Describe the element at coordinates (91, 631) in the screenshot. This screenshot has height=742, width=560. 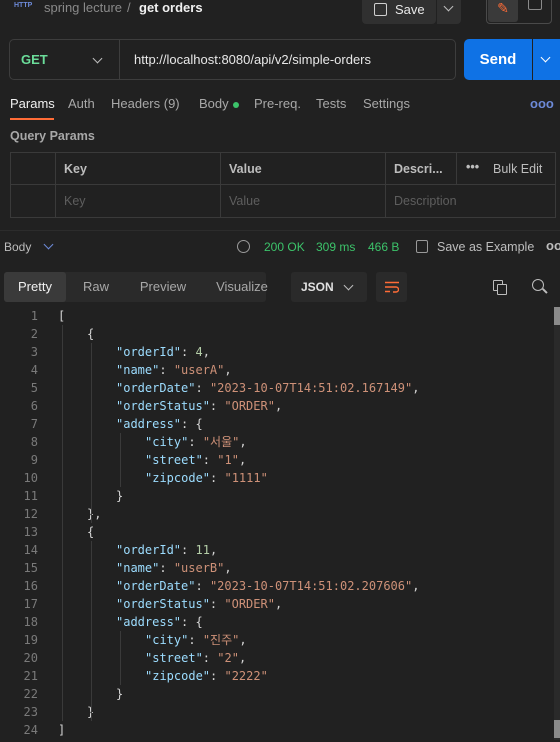
I see `indent-guide` at that location.